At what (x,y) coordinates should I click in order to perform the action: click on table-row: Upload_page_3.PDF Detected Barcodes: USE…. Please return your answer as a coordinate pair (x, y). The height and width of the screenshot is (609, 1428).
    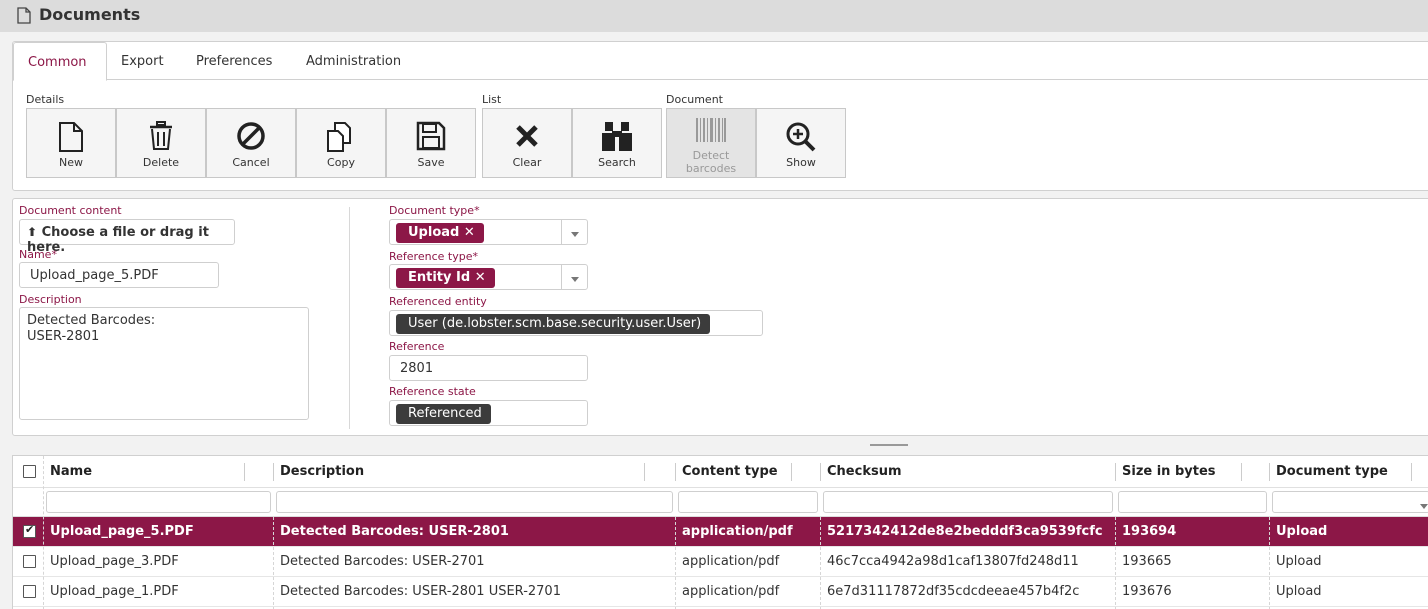
    Looking at the image, I should click on (720, 562).